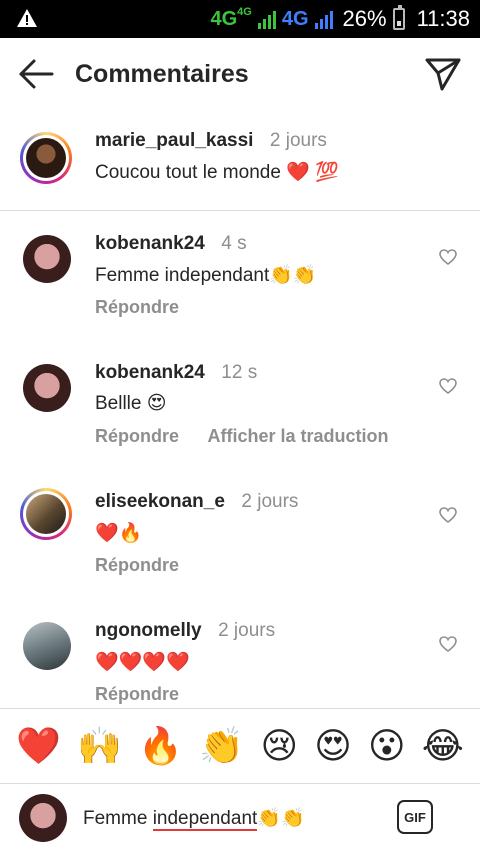 The width and height of the screenshot is (480, 854). I want to click on page-title: Commentaires, so click(162, 74).